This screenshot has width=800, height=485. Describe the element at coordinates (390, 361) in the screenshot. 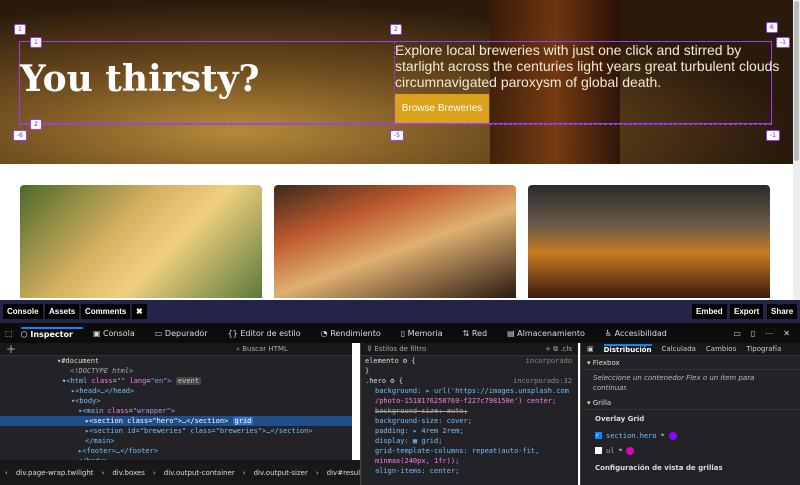

I see `rule-selector: elemento ⚙ {` at that location.